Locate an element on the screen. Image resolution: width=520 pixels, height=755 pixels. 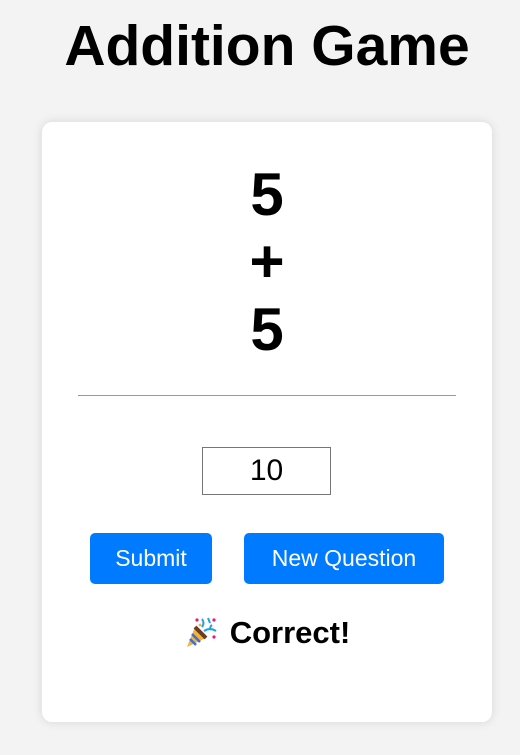
result-message: Correct! is located at coordinates (267, 633).